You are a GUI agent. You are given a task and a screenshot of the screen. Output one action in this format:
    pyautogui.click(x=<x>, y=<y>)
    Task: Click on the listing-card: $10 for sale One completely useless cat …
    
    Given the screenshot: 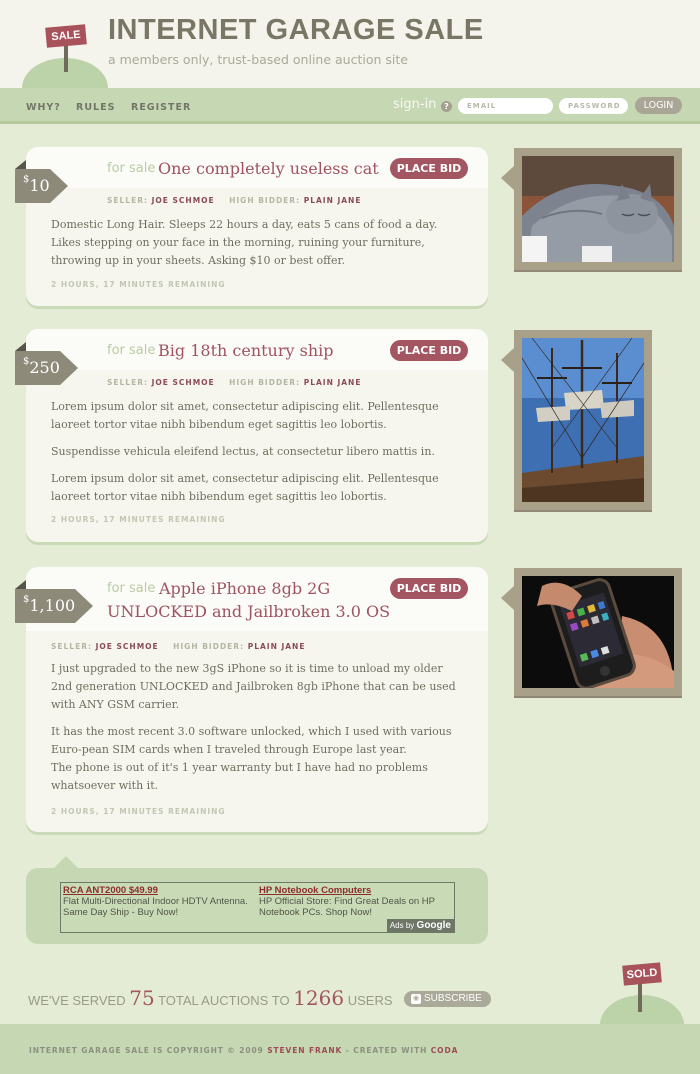 What is the action you would take?
    pyautogui.click(x=251, y=226)
    